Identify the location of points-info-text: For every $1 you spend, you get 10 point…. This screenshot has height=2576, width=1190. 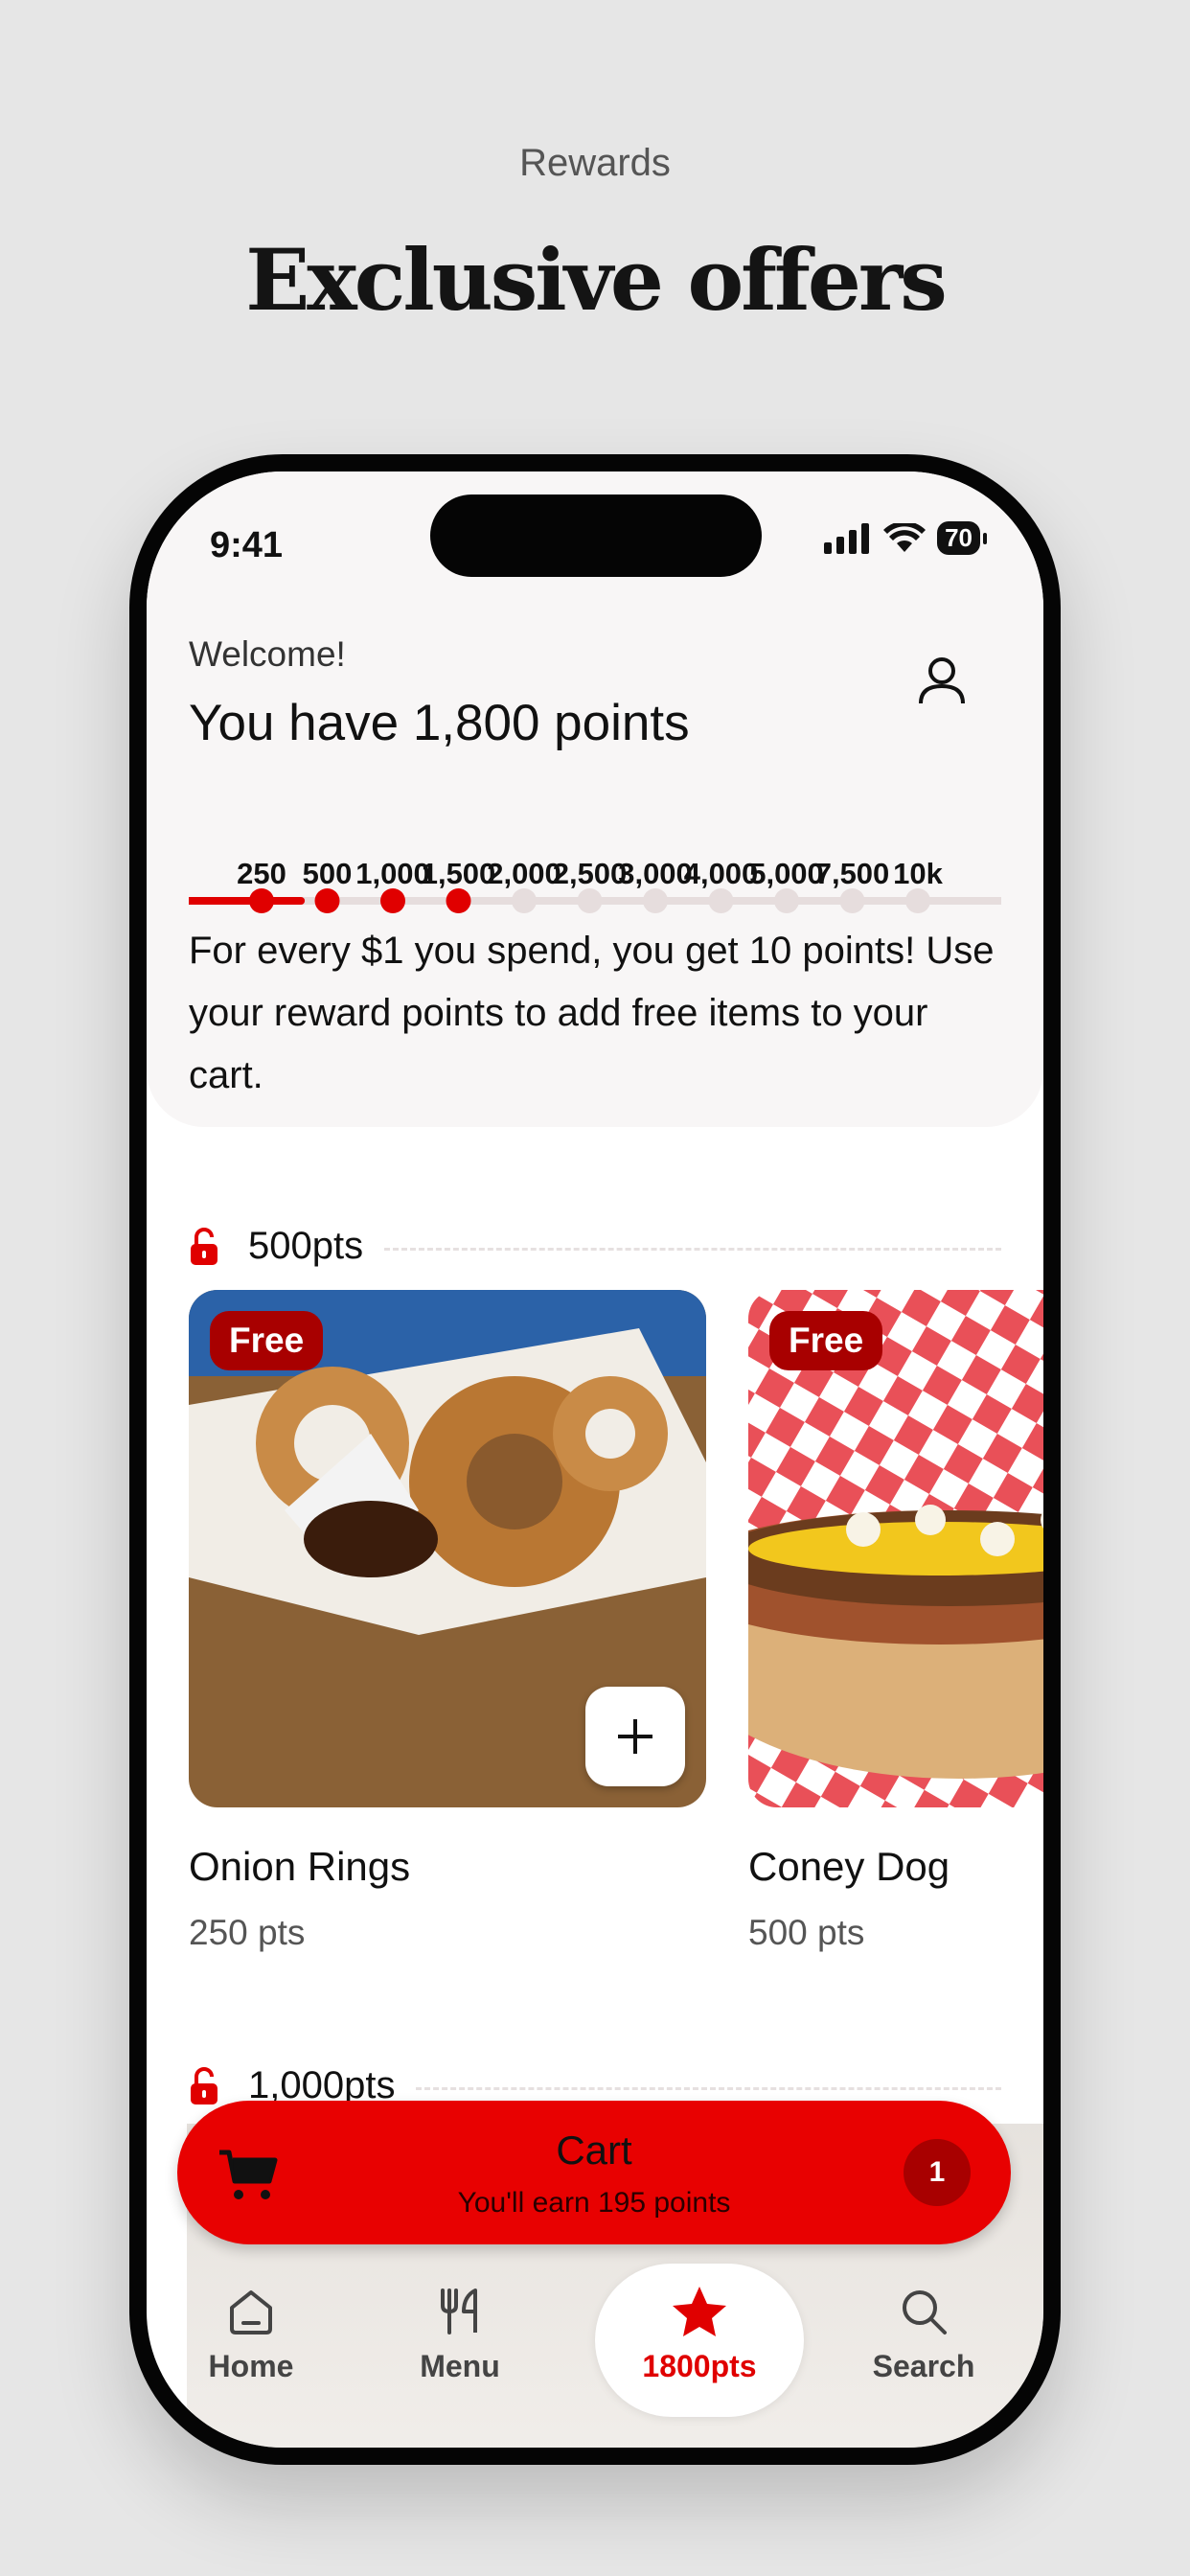
(592, 1013).